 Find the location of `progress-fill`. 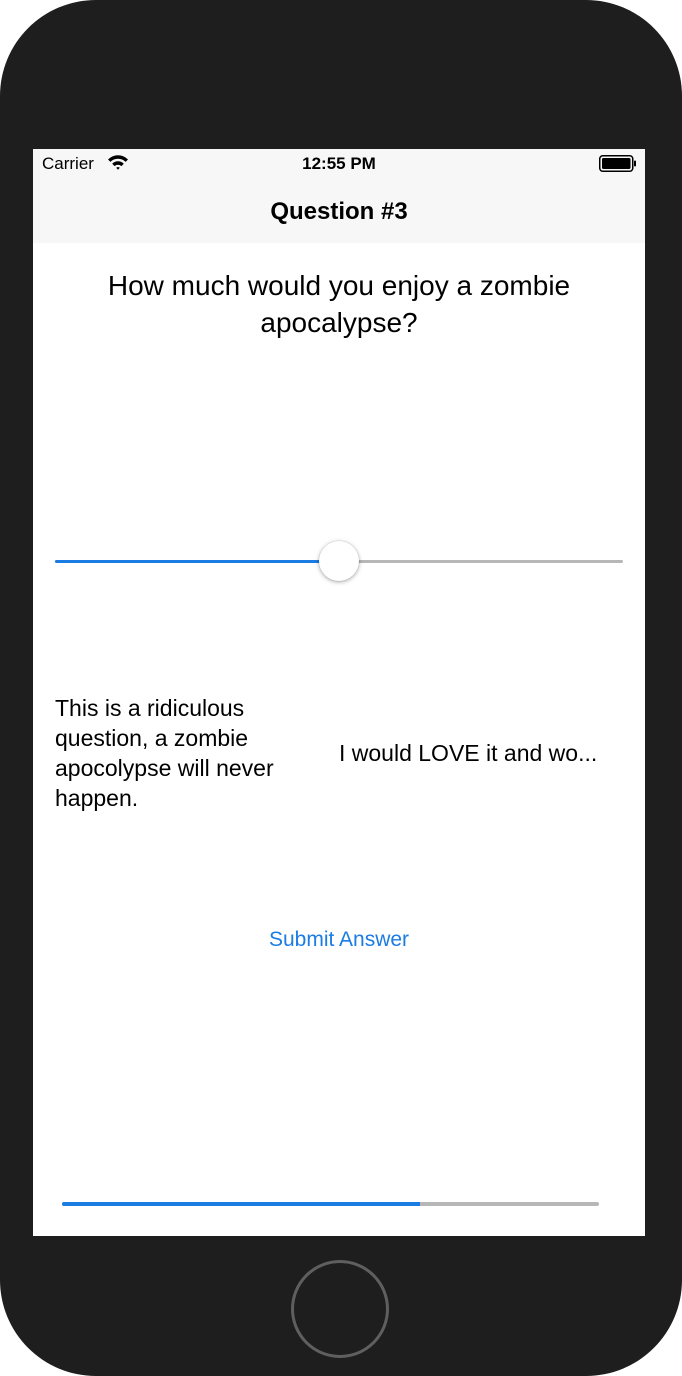

progress-fill is located at coordinates (241, 1204).